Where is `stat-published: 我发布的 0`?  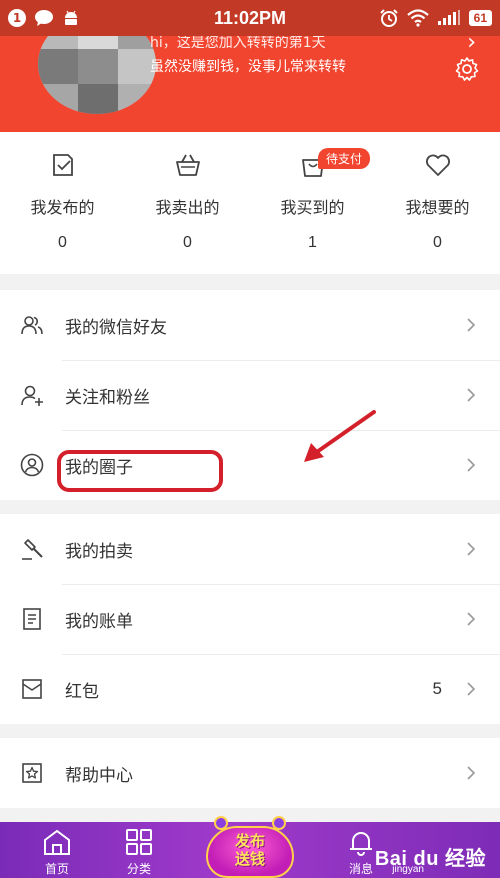
stat-published: 我发布的 0 is located at coordinates (62, 203).